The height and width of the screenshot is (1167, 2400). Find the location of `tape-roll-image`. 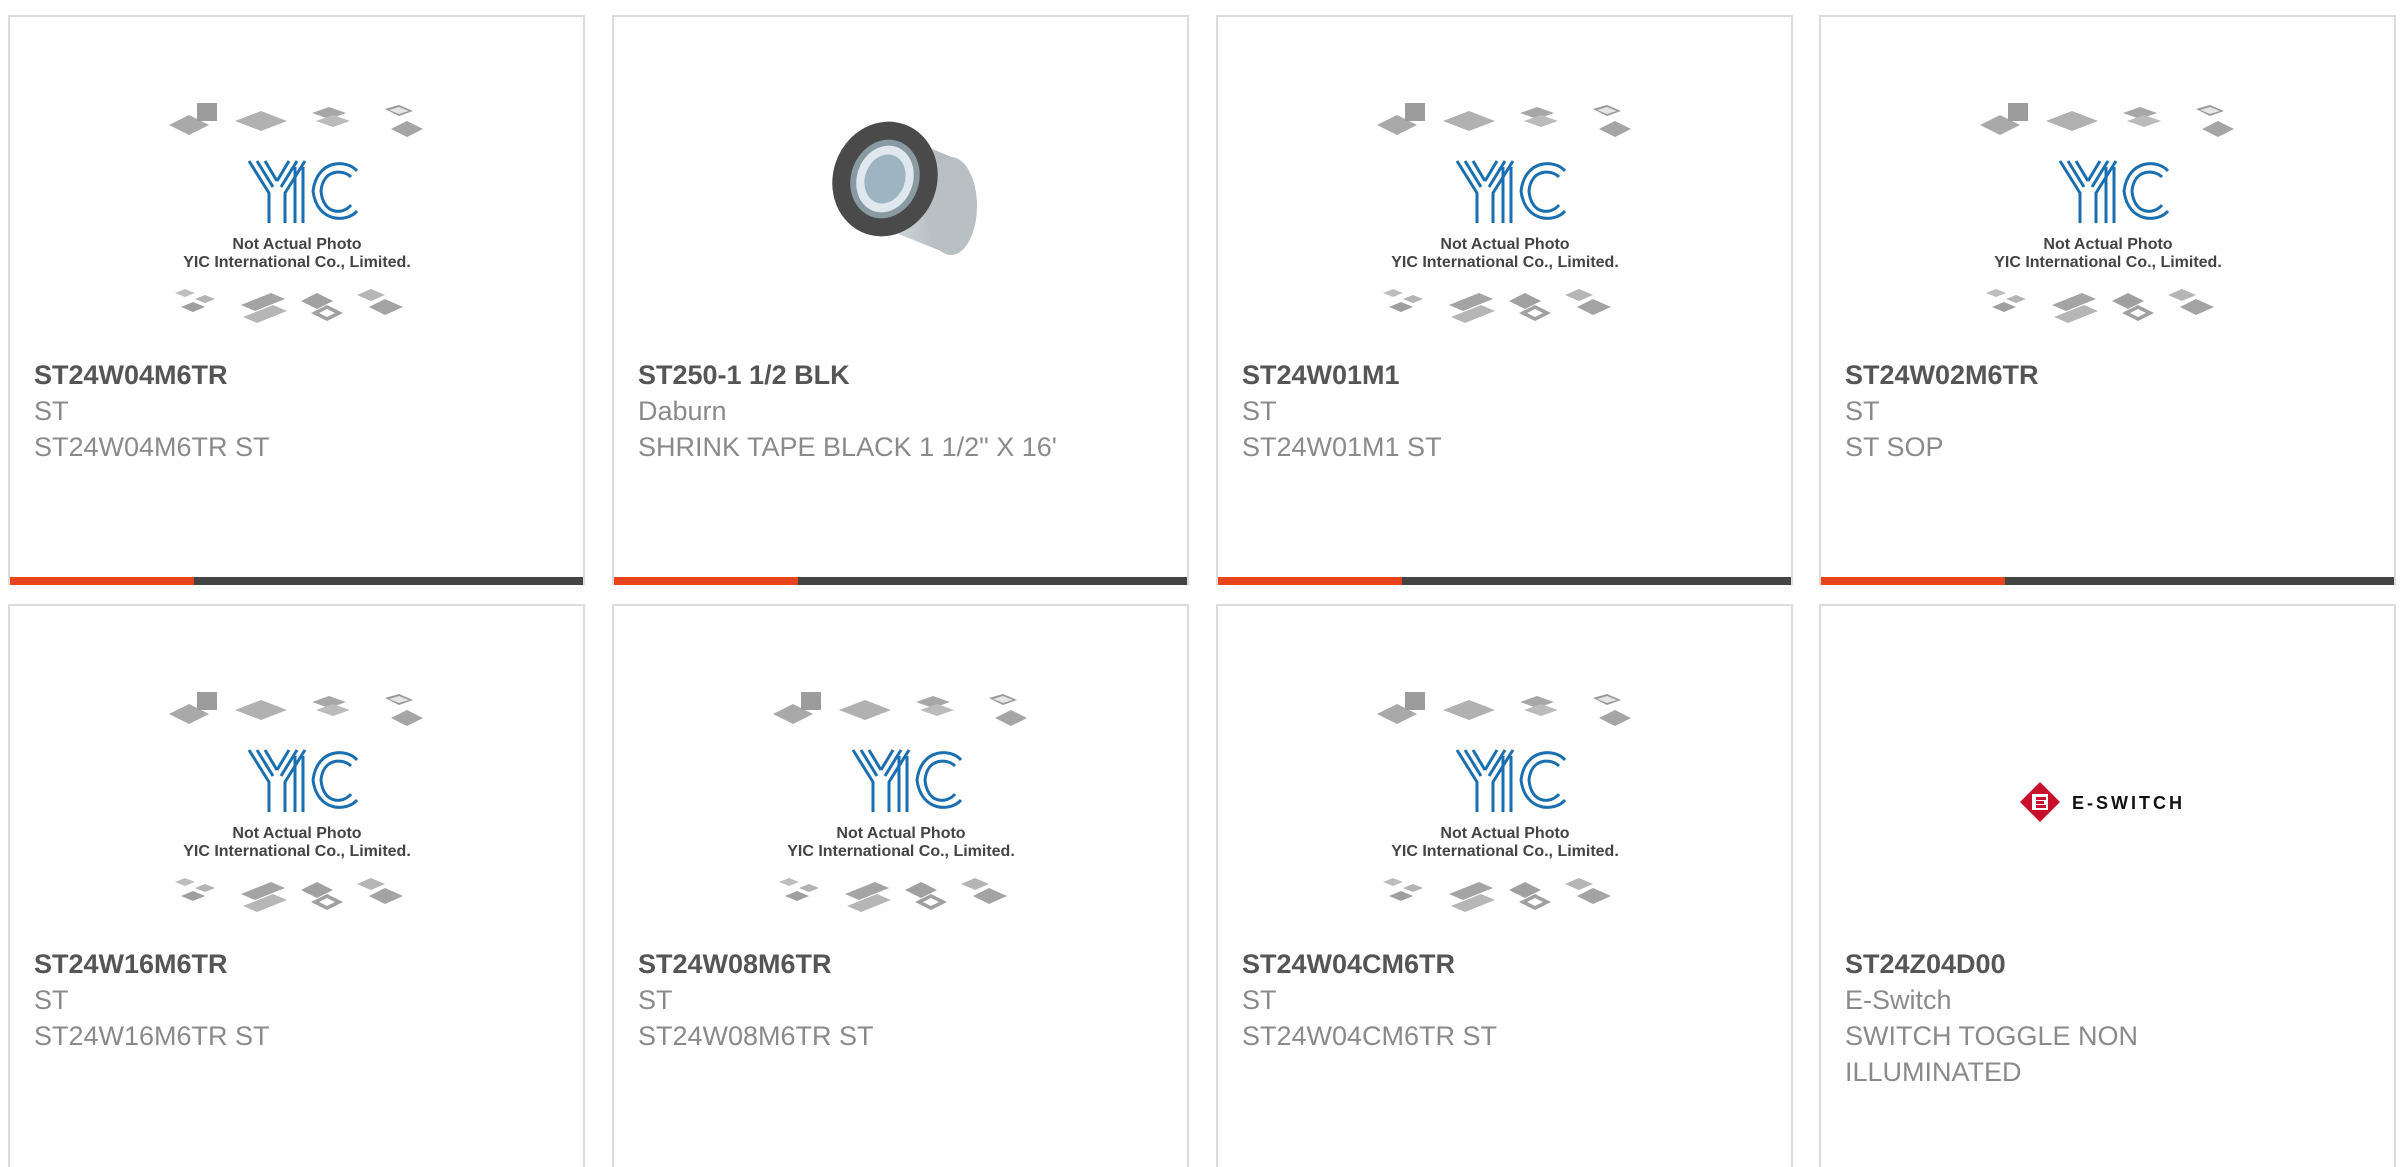

tape-roll-image is located at coordinates (904, 188).